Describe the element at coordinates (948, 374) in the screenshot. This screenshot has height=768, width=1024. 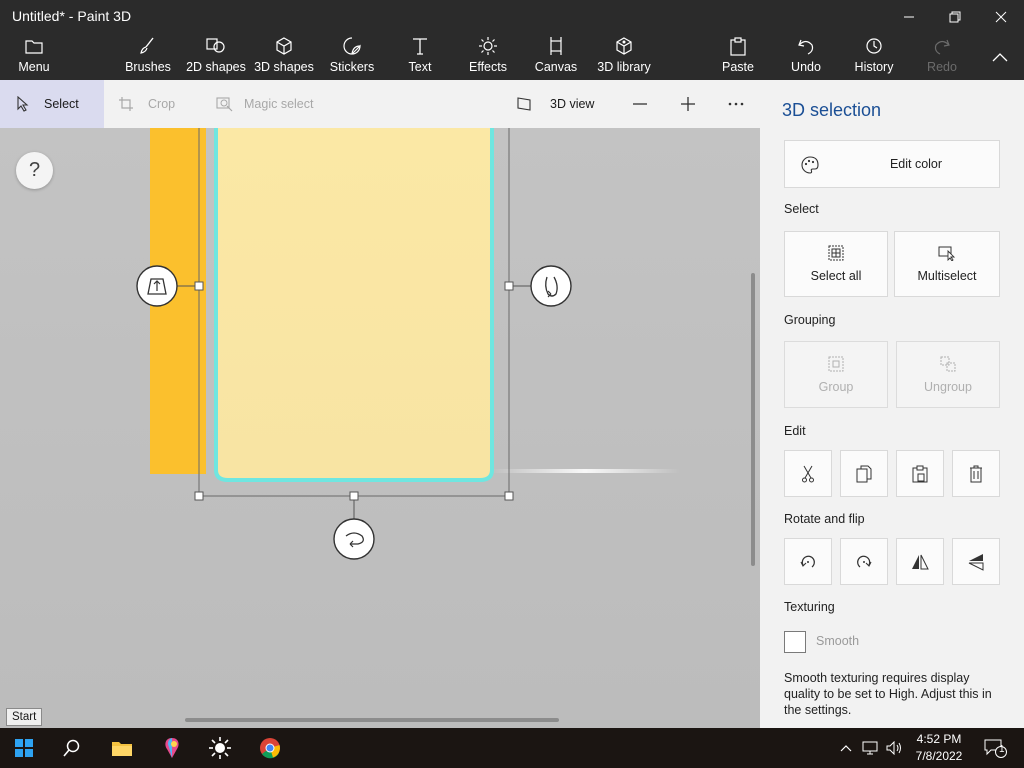
I see `ungroup-button: Ungroup` at that location.